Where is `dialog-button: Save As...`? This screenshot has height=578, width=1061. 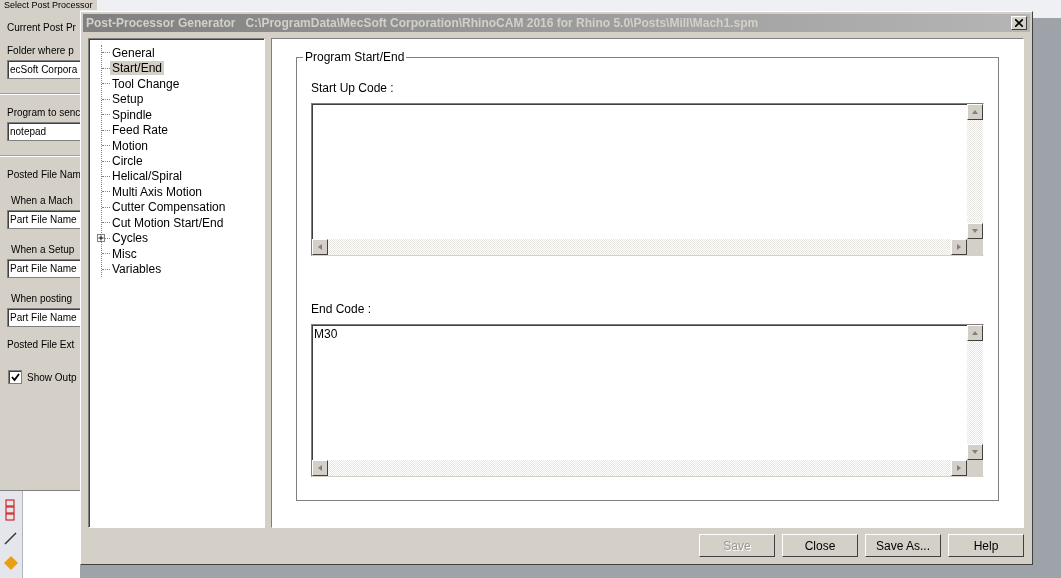
dialog-button: Save As... is located at coordinates (903, 545).